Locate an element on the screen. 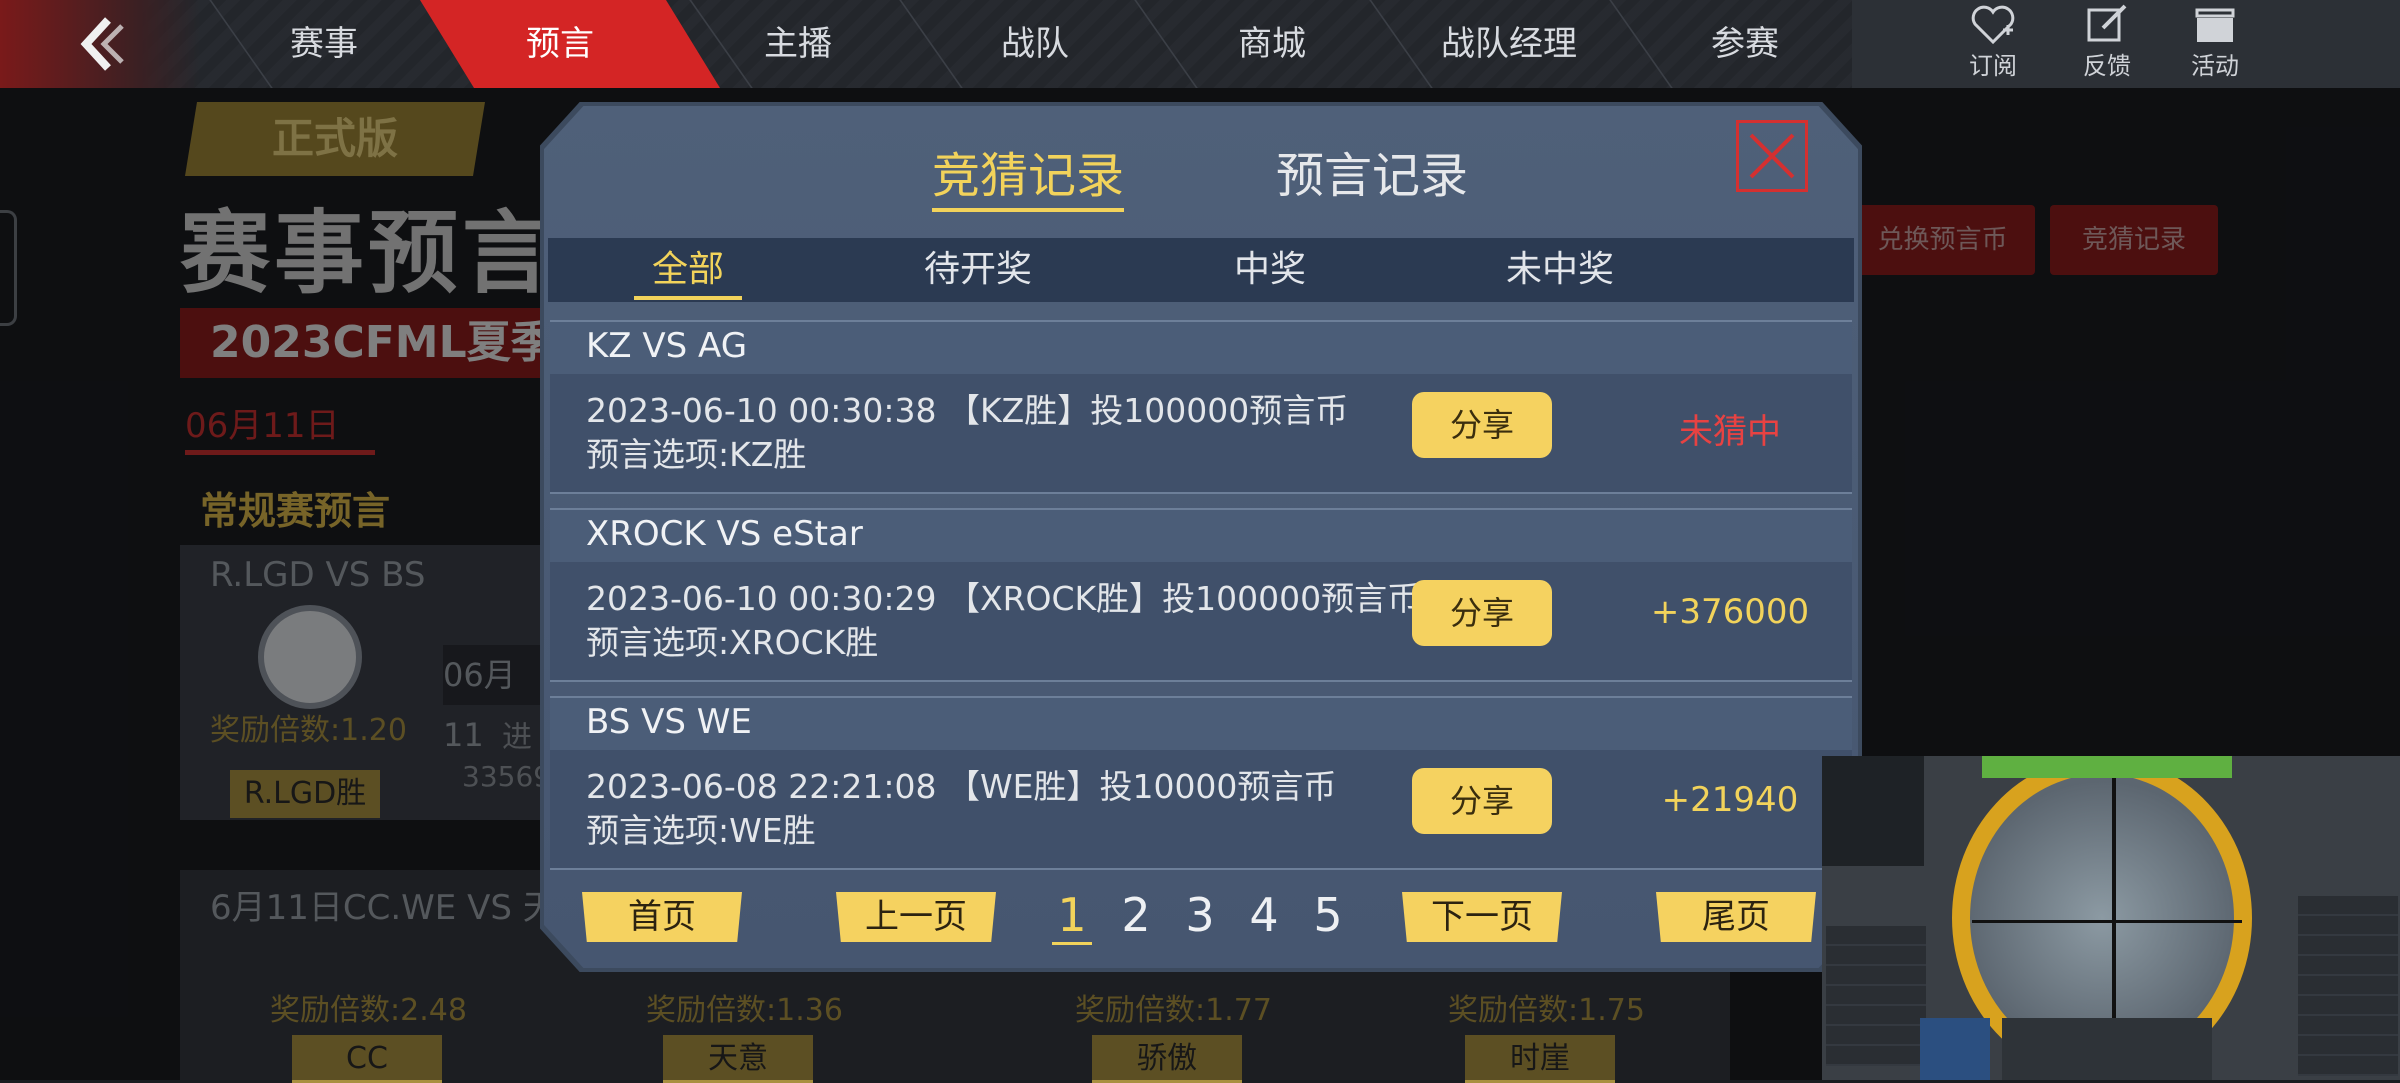 The image size is (2400, 1083). back-arrow-icon is located at coordinates (102, 44).